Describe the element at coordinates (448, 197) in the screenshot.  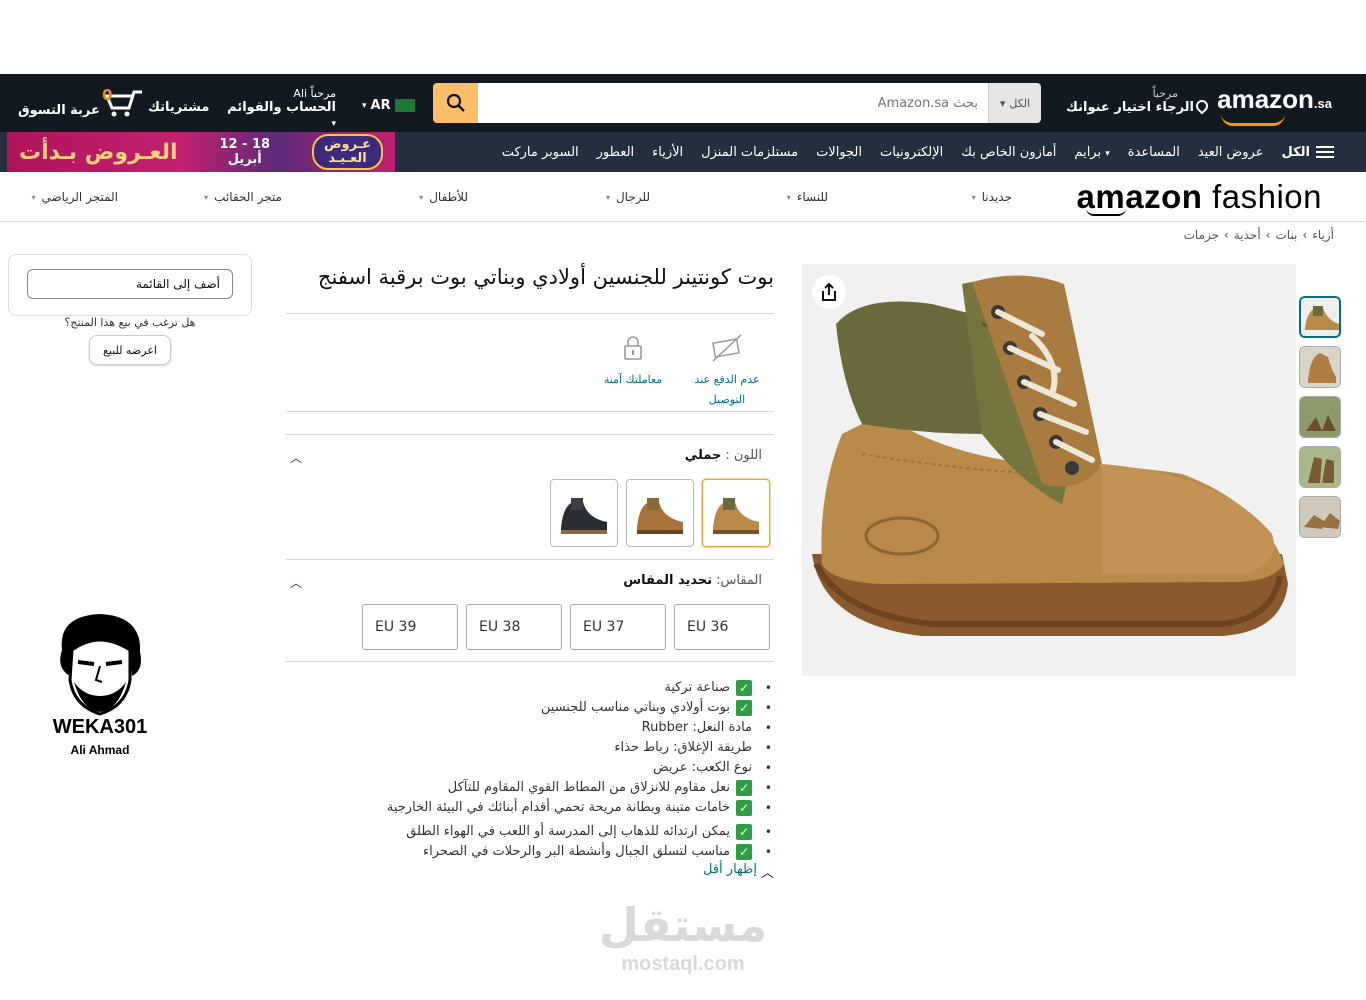
I see `fashion-menu-kids-label: للأطفال` at that location.